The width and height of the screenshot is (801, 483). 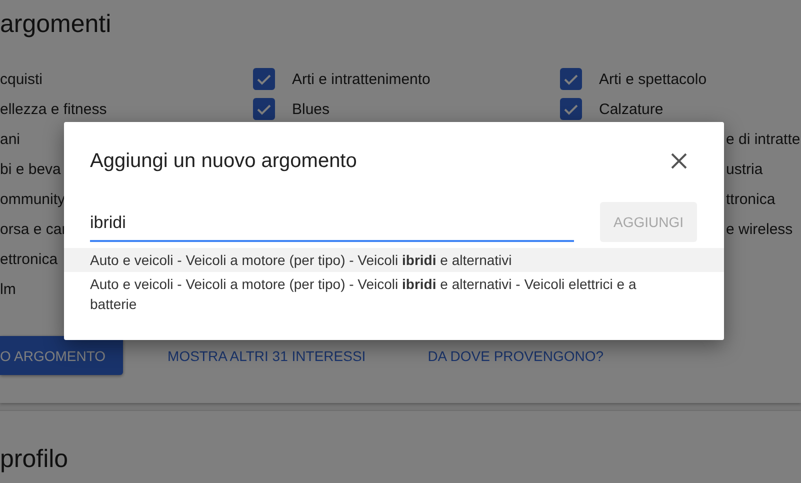 I want to click on topic-label: ttronica, so click(x=751, y=199).